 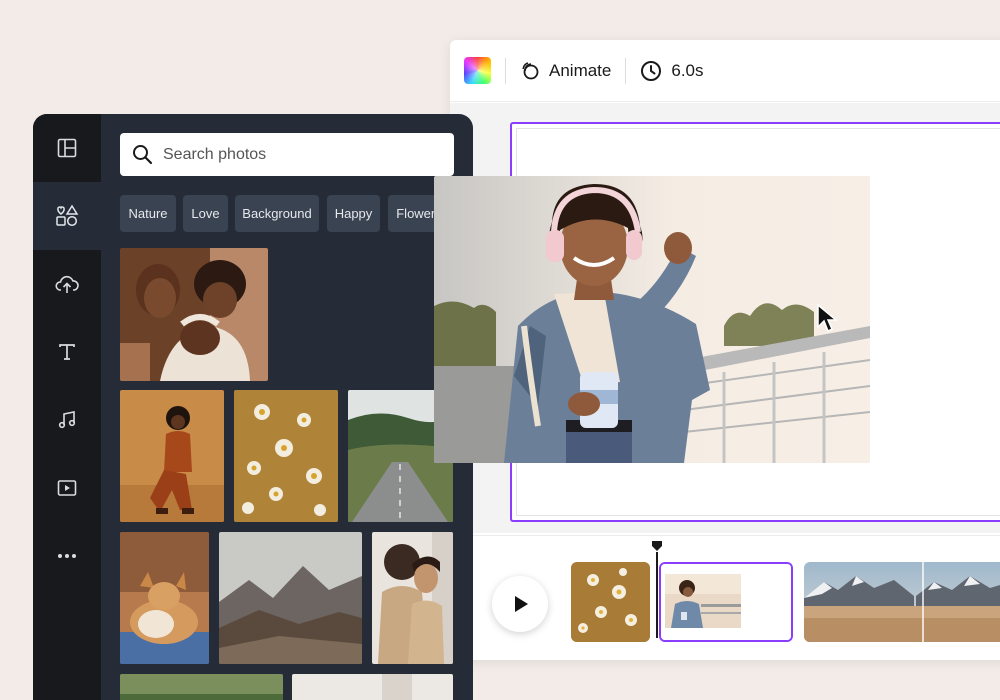 I want to click on more-icon, so click(x=67, y=556).